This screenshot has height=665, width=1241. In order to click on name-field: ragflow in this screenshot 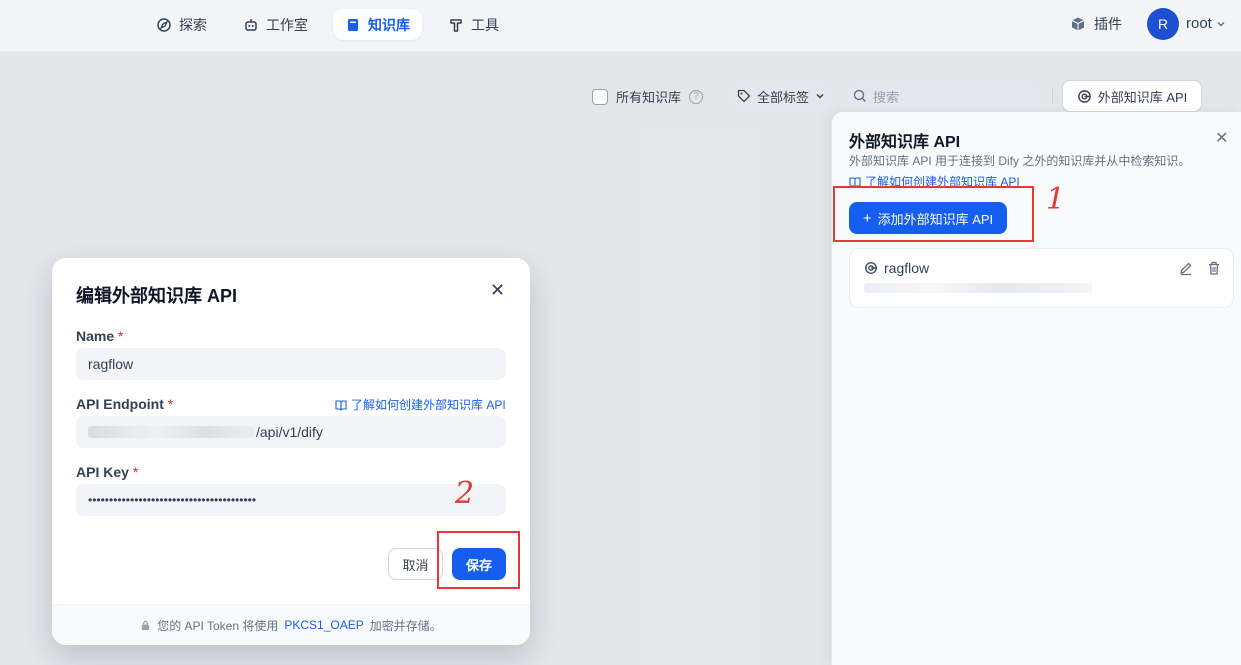, I will do `click(291, 364)`.